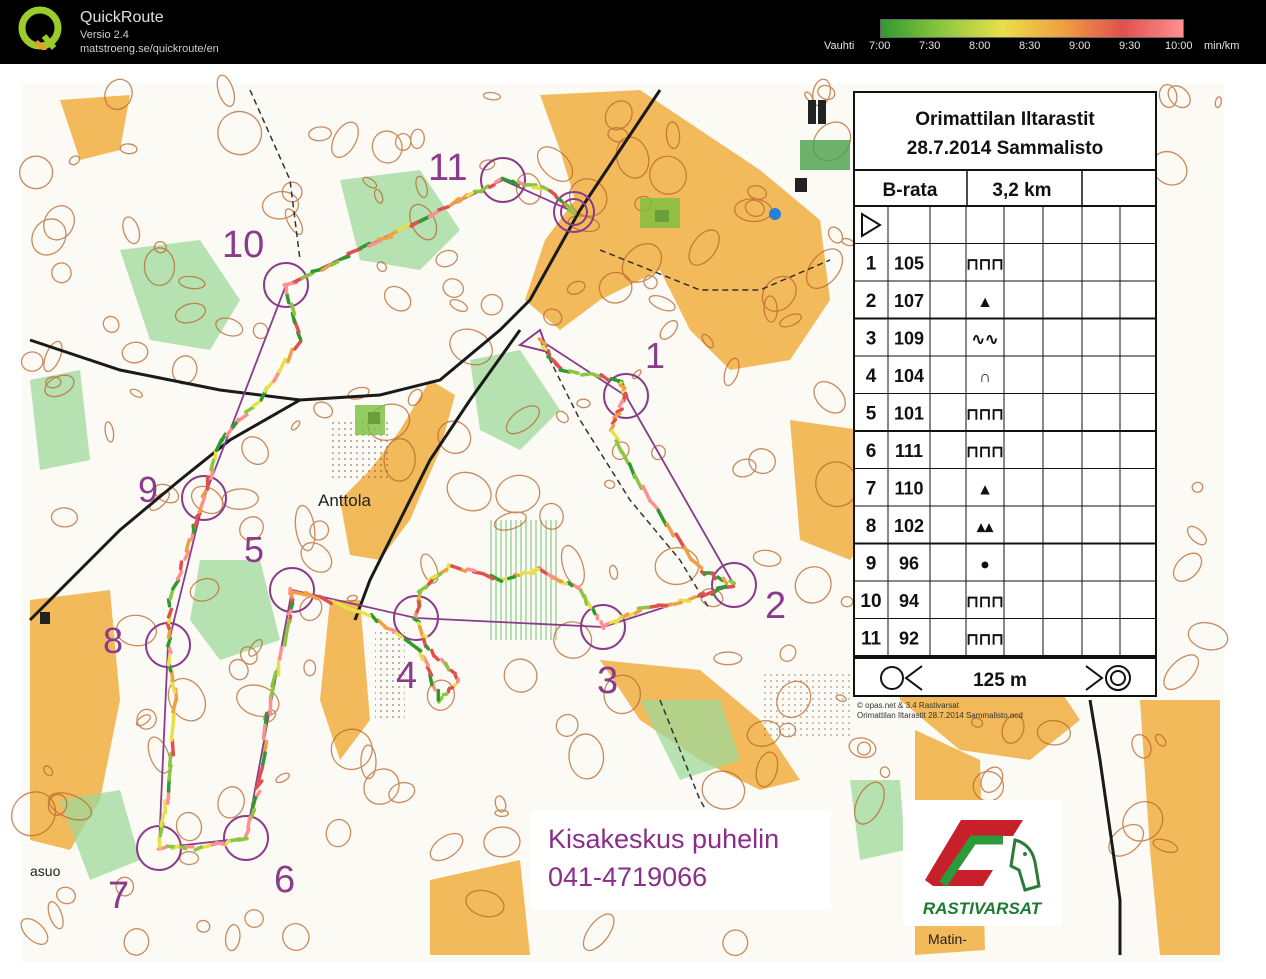 The width and height of the screenshot is (1266, 979). What do you see at coordinates (871, 526) in the screenshot?
I see `control-row-number: 8` at bounding box center [871, 526].